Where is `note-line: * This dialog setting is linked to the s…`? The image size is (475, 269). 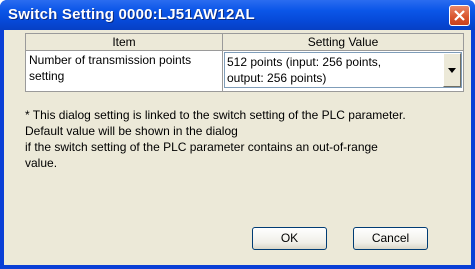 note-line: * This dialog setting is linked to the s… is located at coordinates (215, 115).